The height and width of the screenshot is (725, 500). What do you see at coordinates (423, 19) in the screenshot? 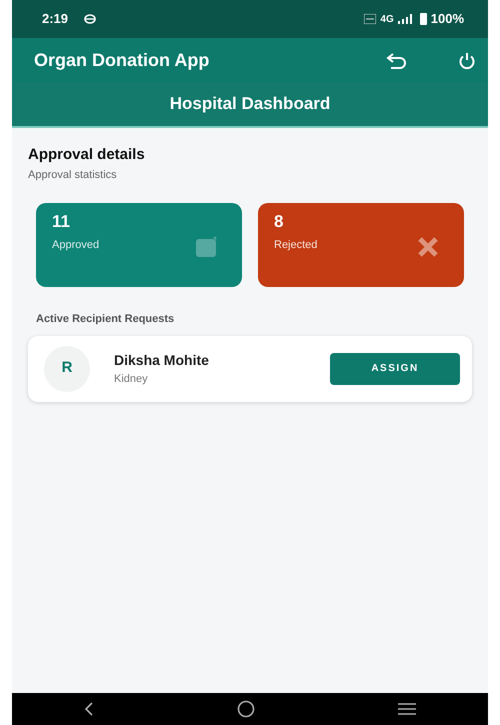
I see `battery-icon` at bounding box center [423, 19].